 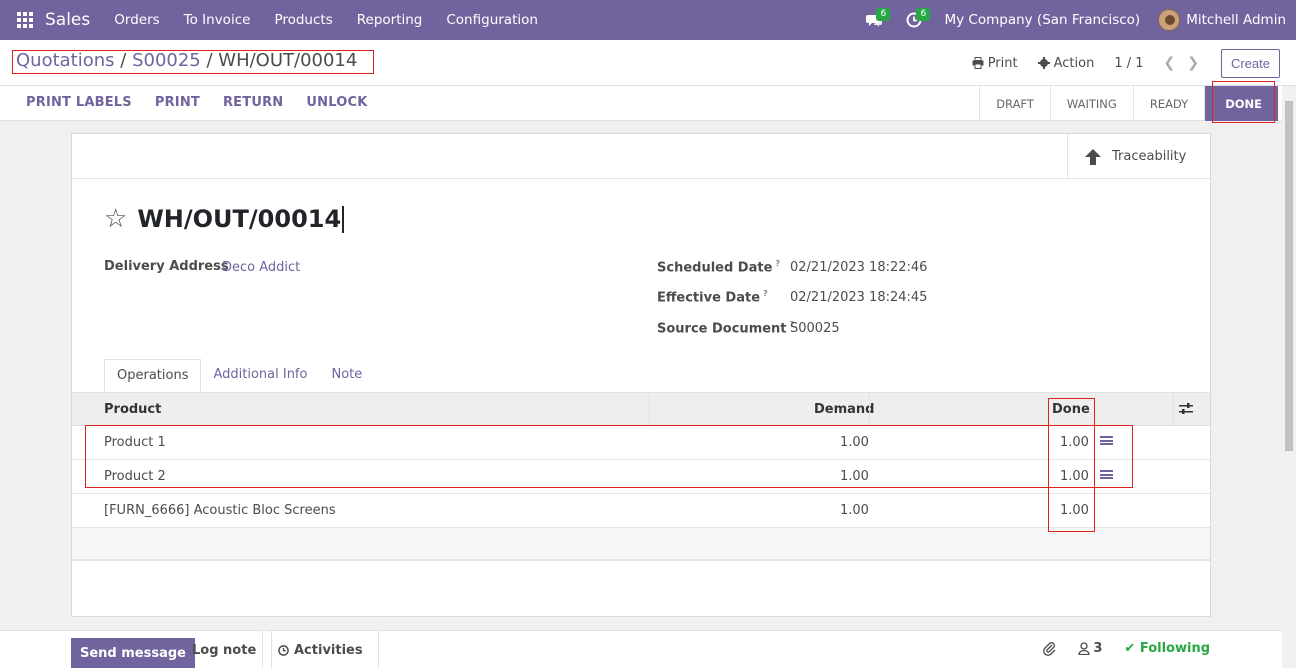 I want to click on activities-schedule-button: Activities, so click(x=320, y=649).